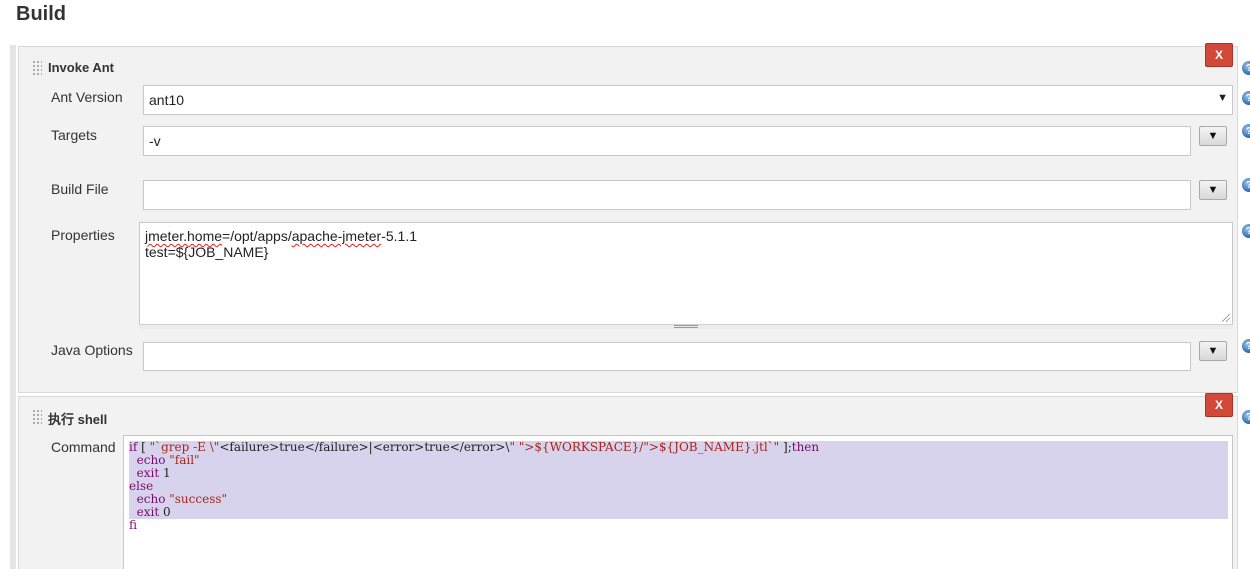  I want to click on dropdown-arrow-icon: ▼, so click(1222, 98).